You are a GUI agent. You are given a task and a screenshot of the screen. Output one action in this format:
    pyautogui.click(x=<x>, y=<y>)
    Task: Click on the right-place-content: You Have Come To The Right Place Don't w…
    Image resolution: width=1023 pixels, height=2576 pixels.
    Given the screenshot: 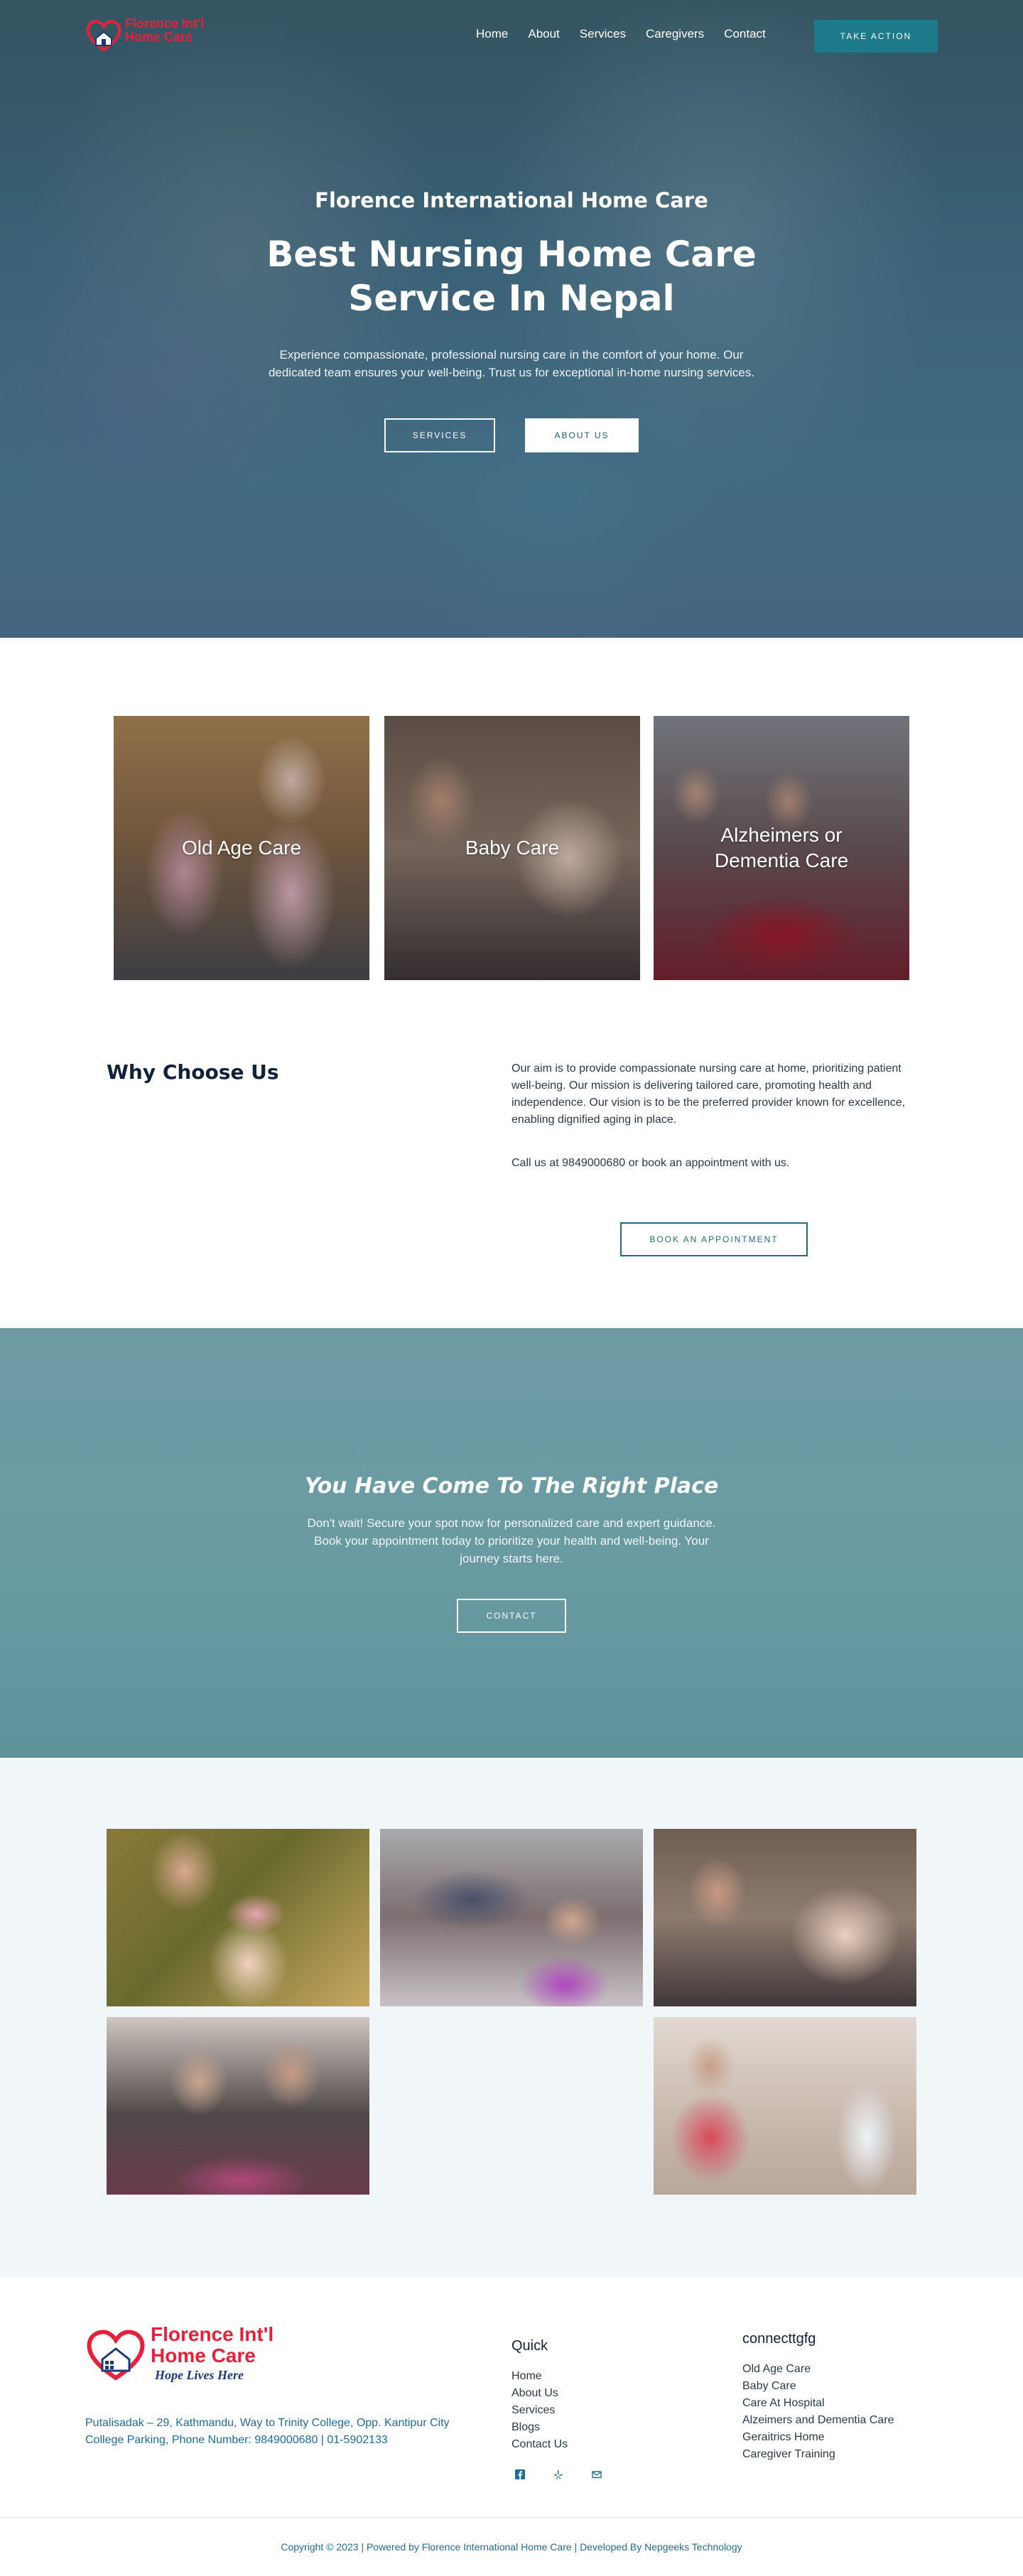 What is the action you would take?
    pyautogui.click(x=511, y=1554)
    